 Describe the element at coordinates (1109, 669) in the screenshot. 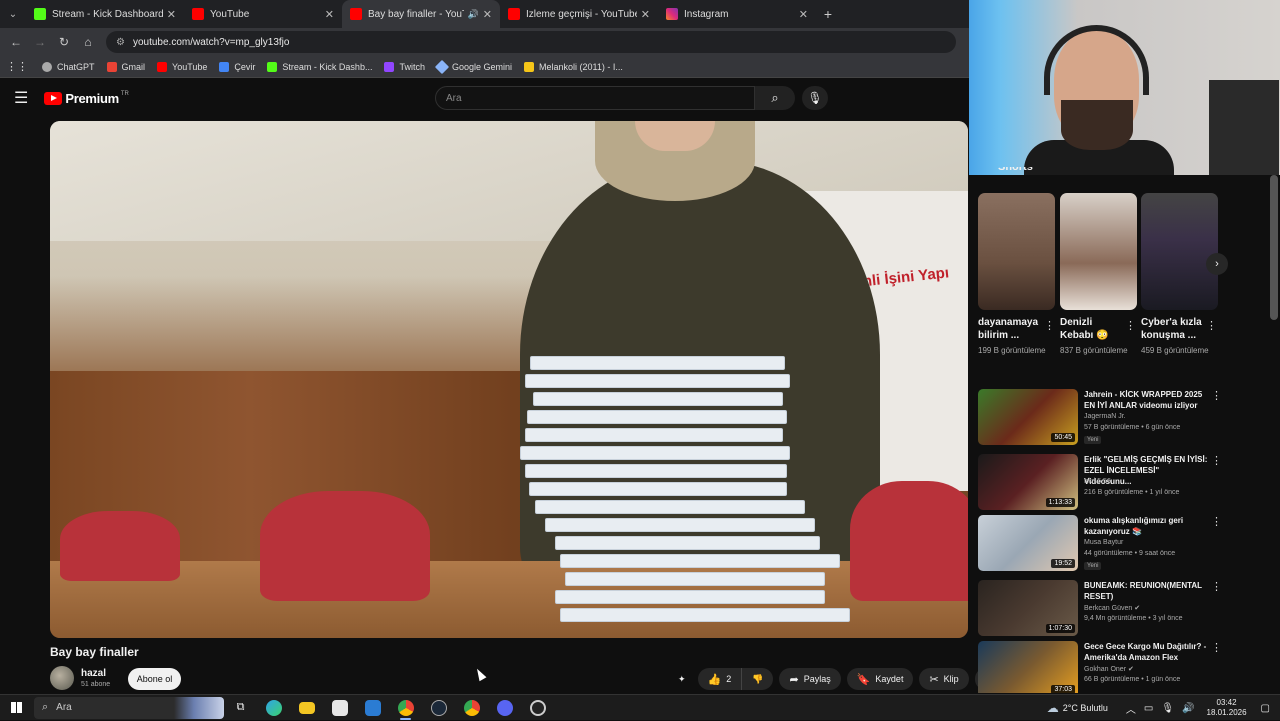

I see `video-channel: Gokhan Oner ✔` at that location.